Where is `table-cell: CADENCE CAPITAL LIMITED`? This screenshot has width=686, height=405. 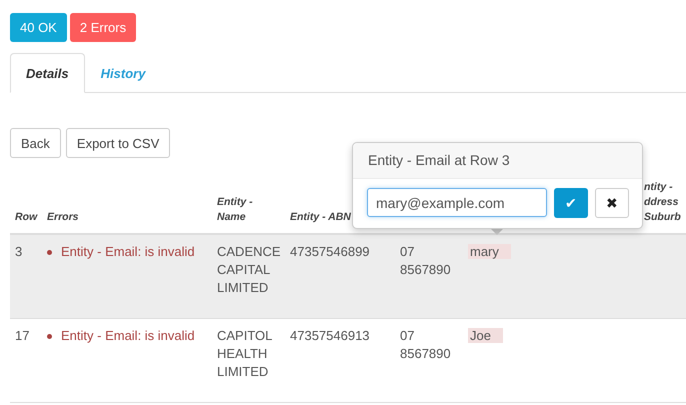 table-cell: CADENCE CAPITAL LIMITED is located at coordinates (249, 269).